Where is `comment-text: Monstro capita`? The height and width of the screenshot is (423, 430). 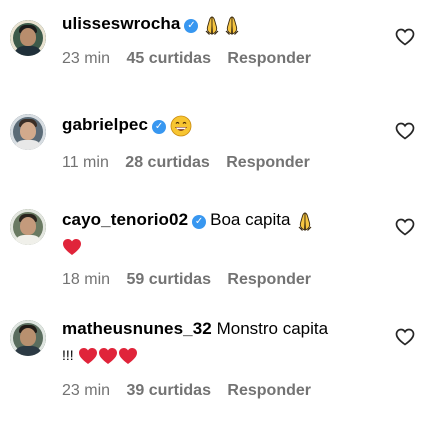 comment-text: Monstro capita is located at coordinates (272, 328).